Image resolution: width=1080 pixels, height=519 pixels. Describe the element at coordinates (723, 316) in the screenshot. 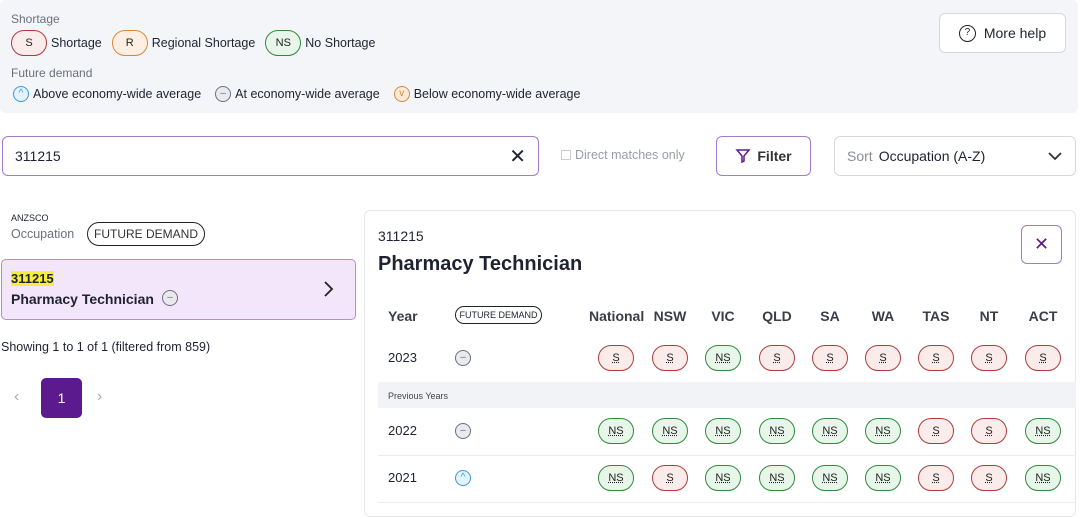

I see `column-header-vic: VIC` at that location.